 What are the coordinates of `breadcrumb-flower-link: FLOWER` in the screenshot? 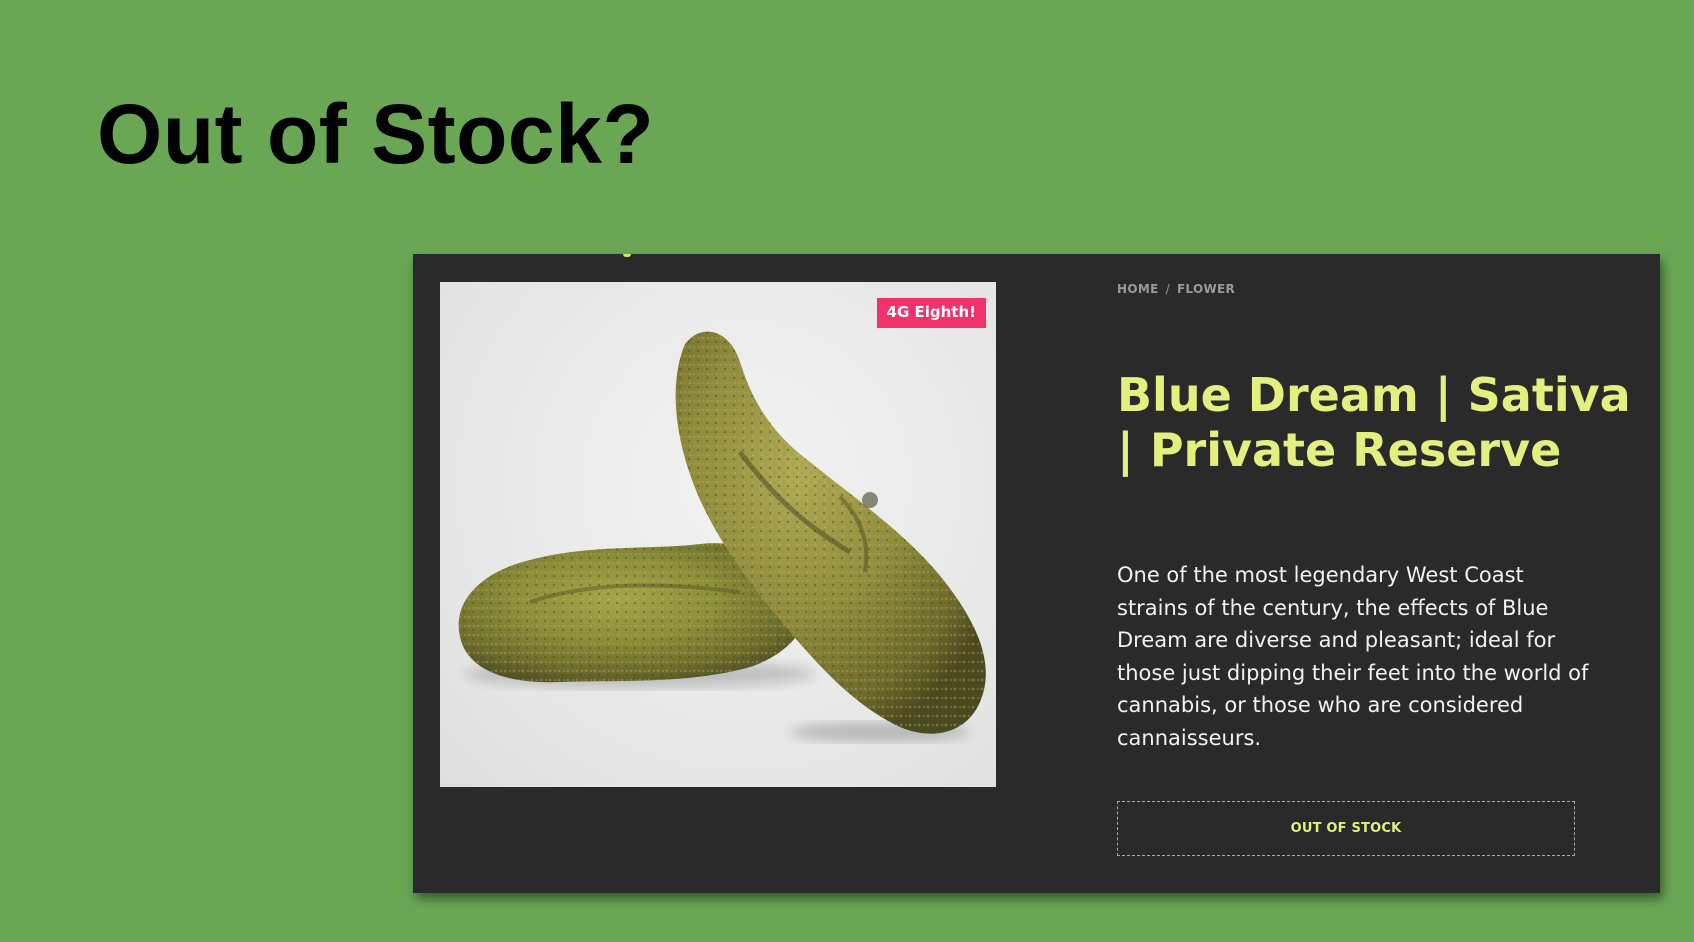 It's located at (1206, 289).